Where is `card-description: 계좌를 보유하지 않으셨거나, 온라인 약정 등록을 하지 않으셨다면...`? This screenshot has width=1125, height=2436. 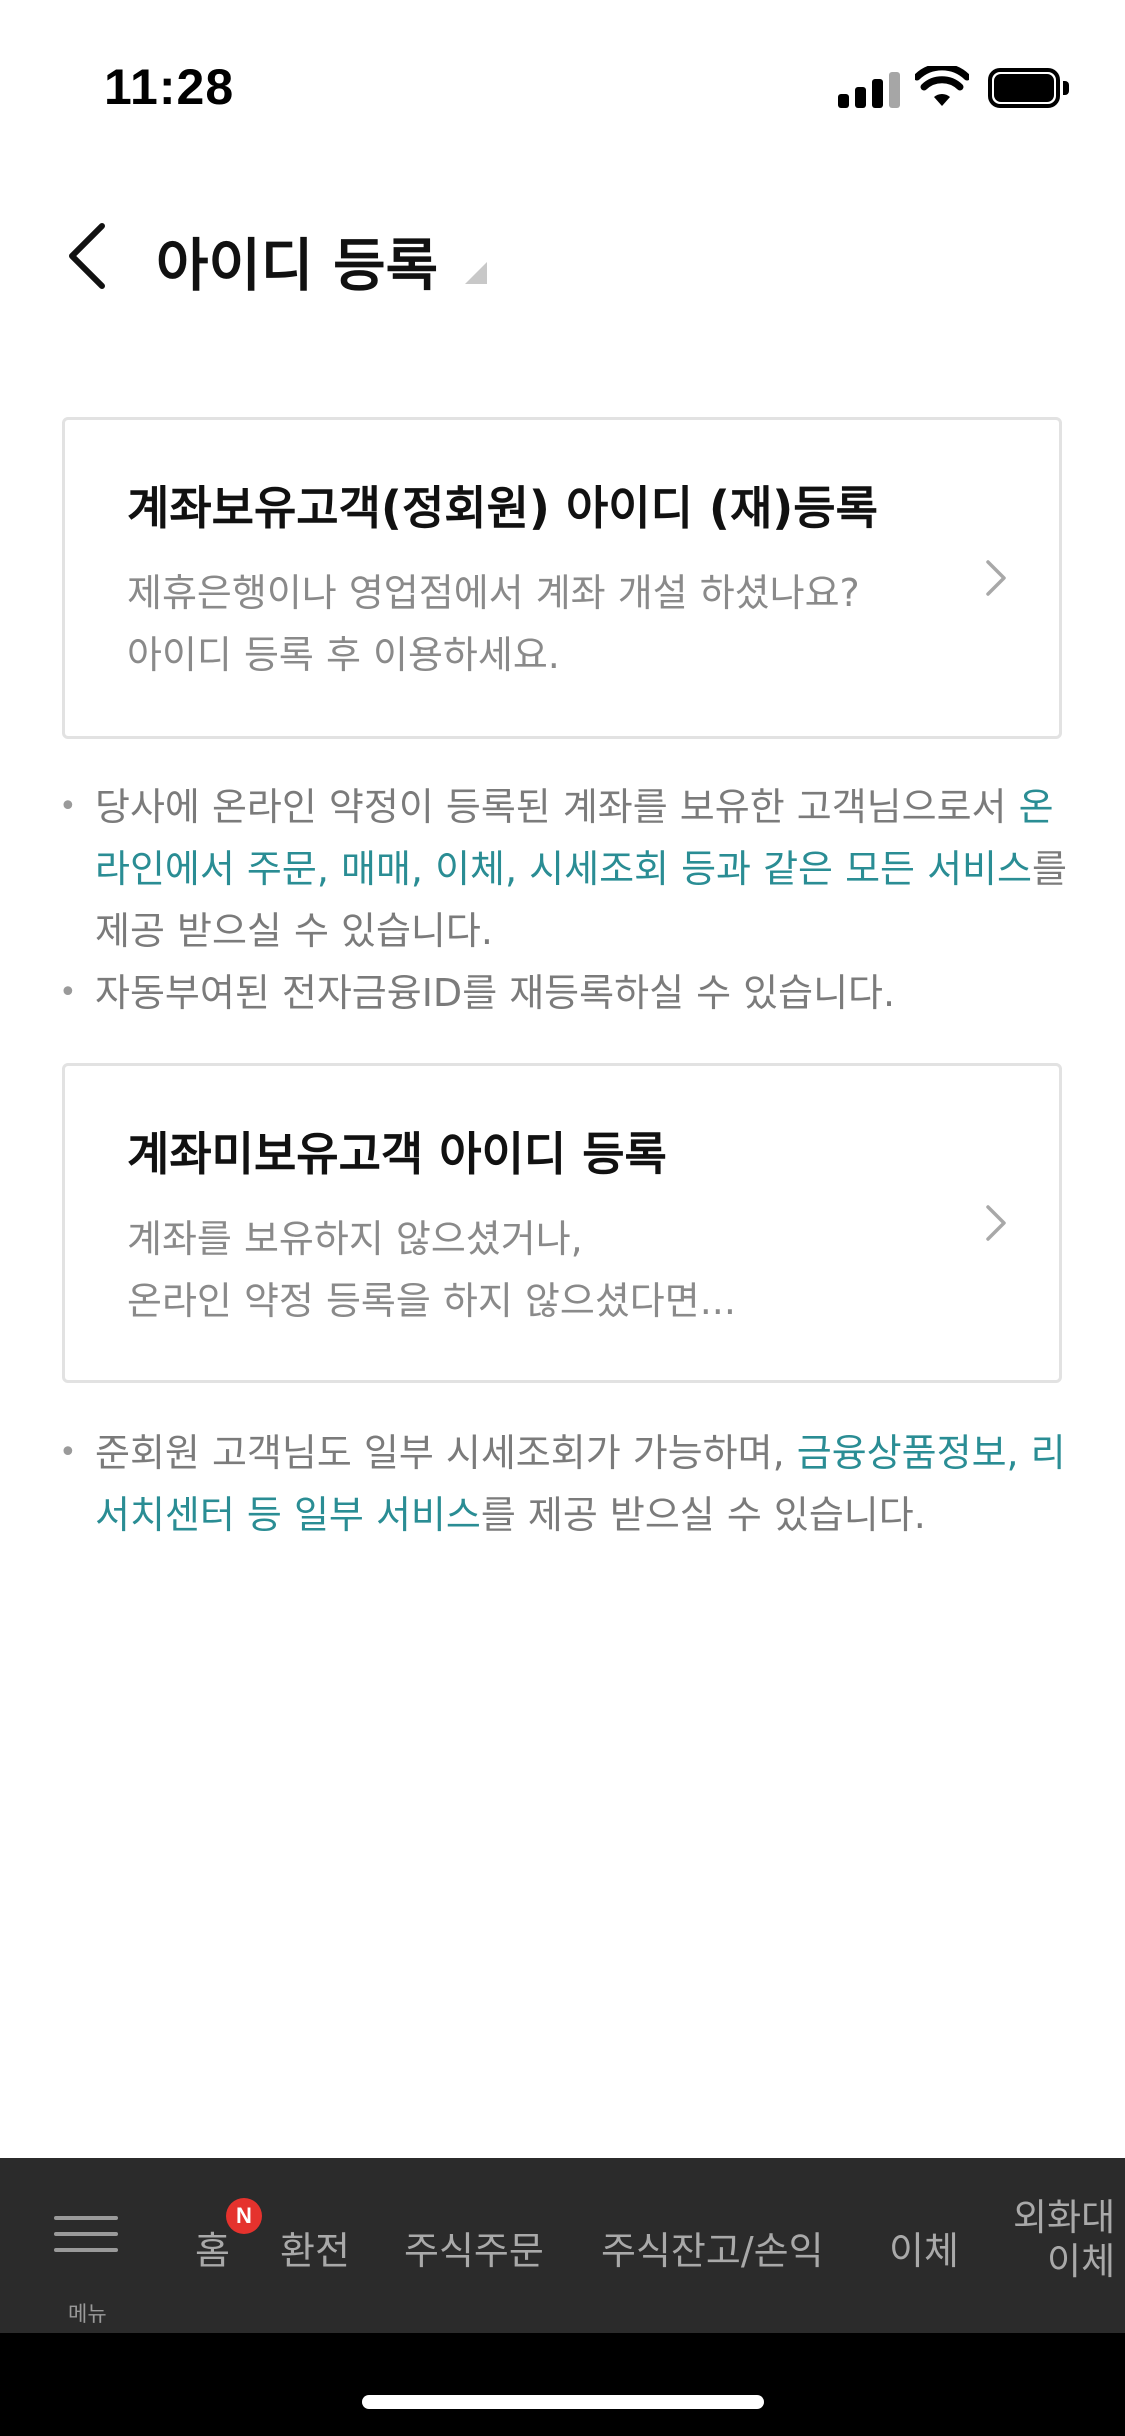 card-description: 계좌를 보유하지 않으셨거나, 온라인 약정 등록을 하지 않으셨다면... is located at coordinates (431, 1270).